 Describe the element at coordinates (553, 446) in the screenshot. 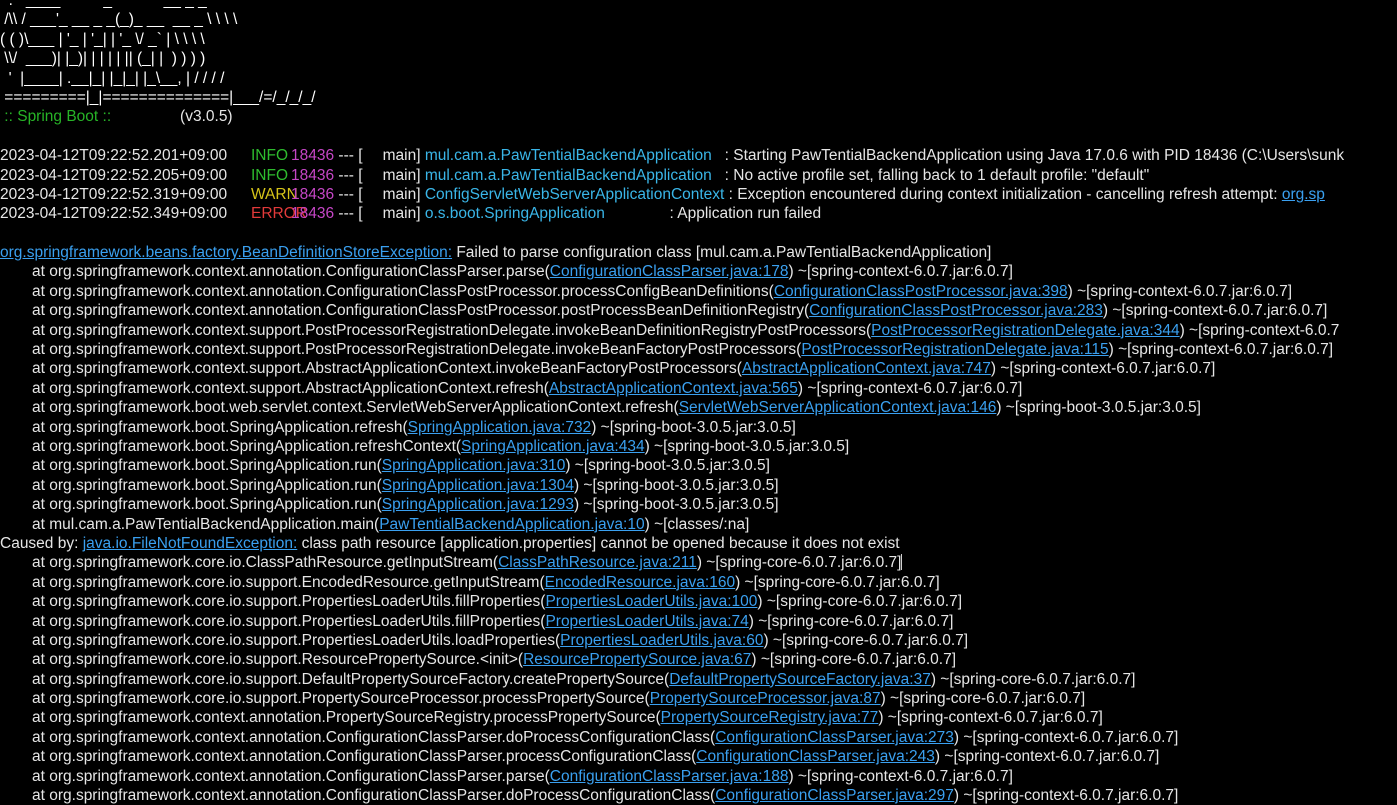

I see `stack-frame-source-link: SpringApplication.java:434` at that location.